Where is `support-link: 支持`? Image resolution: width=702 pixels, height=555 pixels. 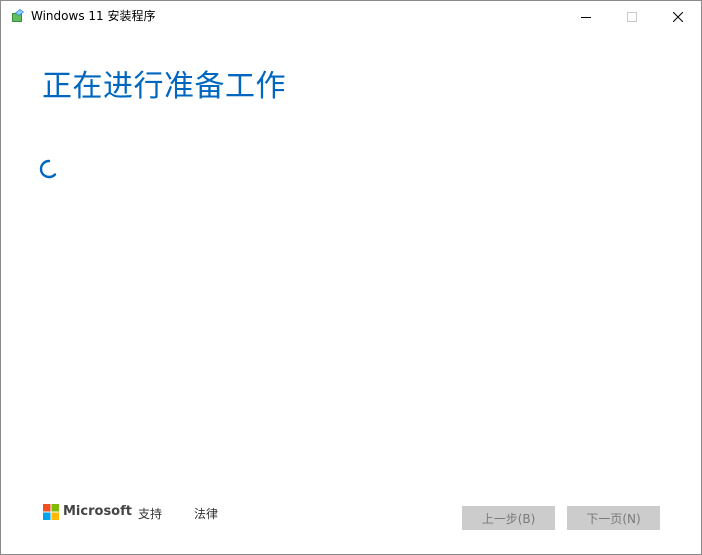
support-link: 支持 is located at coordinates (150, 514).